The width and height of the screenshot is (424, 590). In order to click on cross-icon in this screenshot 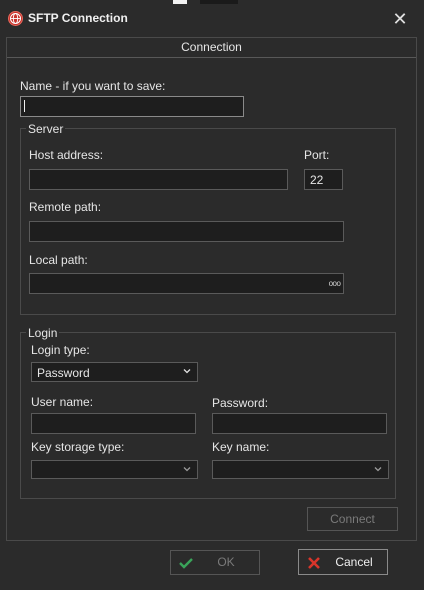, I will do `click(314, 563)`.